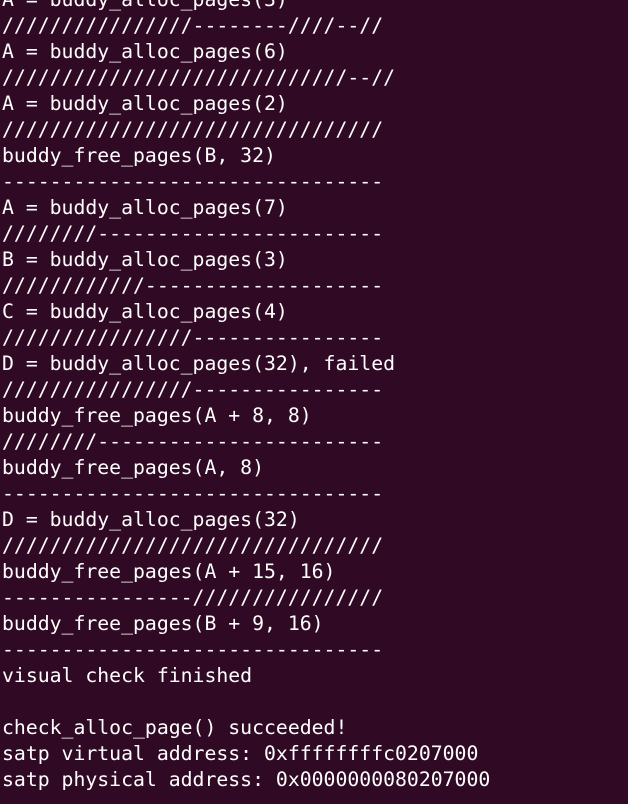  Describe the element at coordinates (145, 103) in the screenshot. I see `terminal-line: A = buddy_alloc_pages(2)` at that location.